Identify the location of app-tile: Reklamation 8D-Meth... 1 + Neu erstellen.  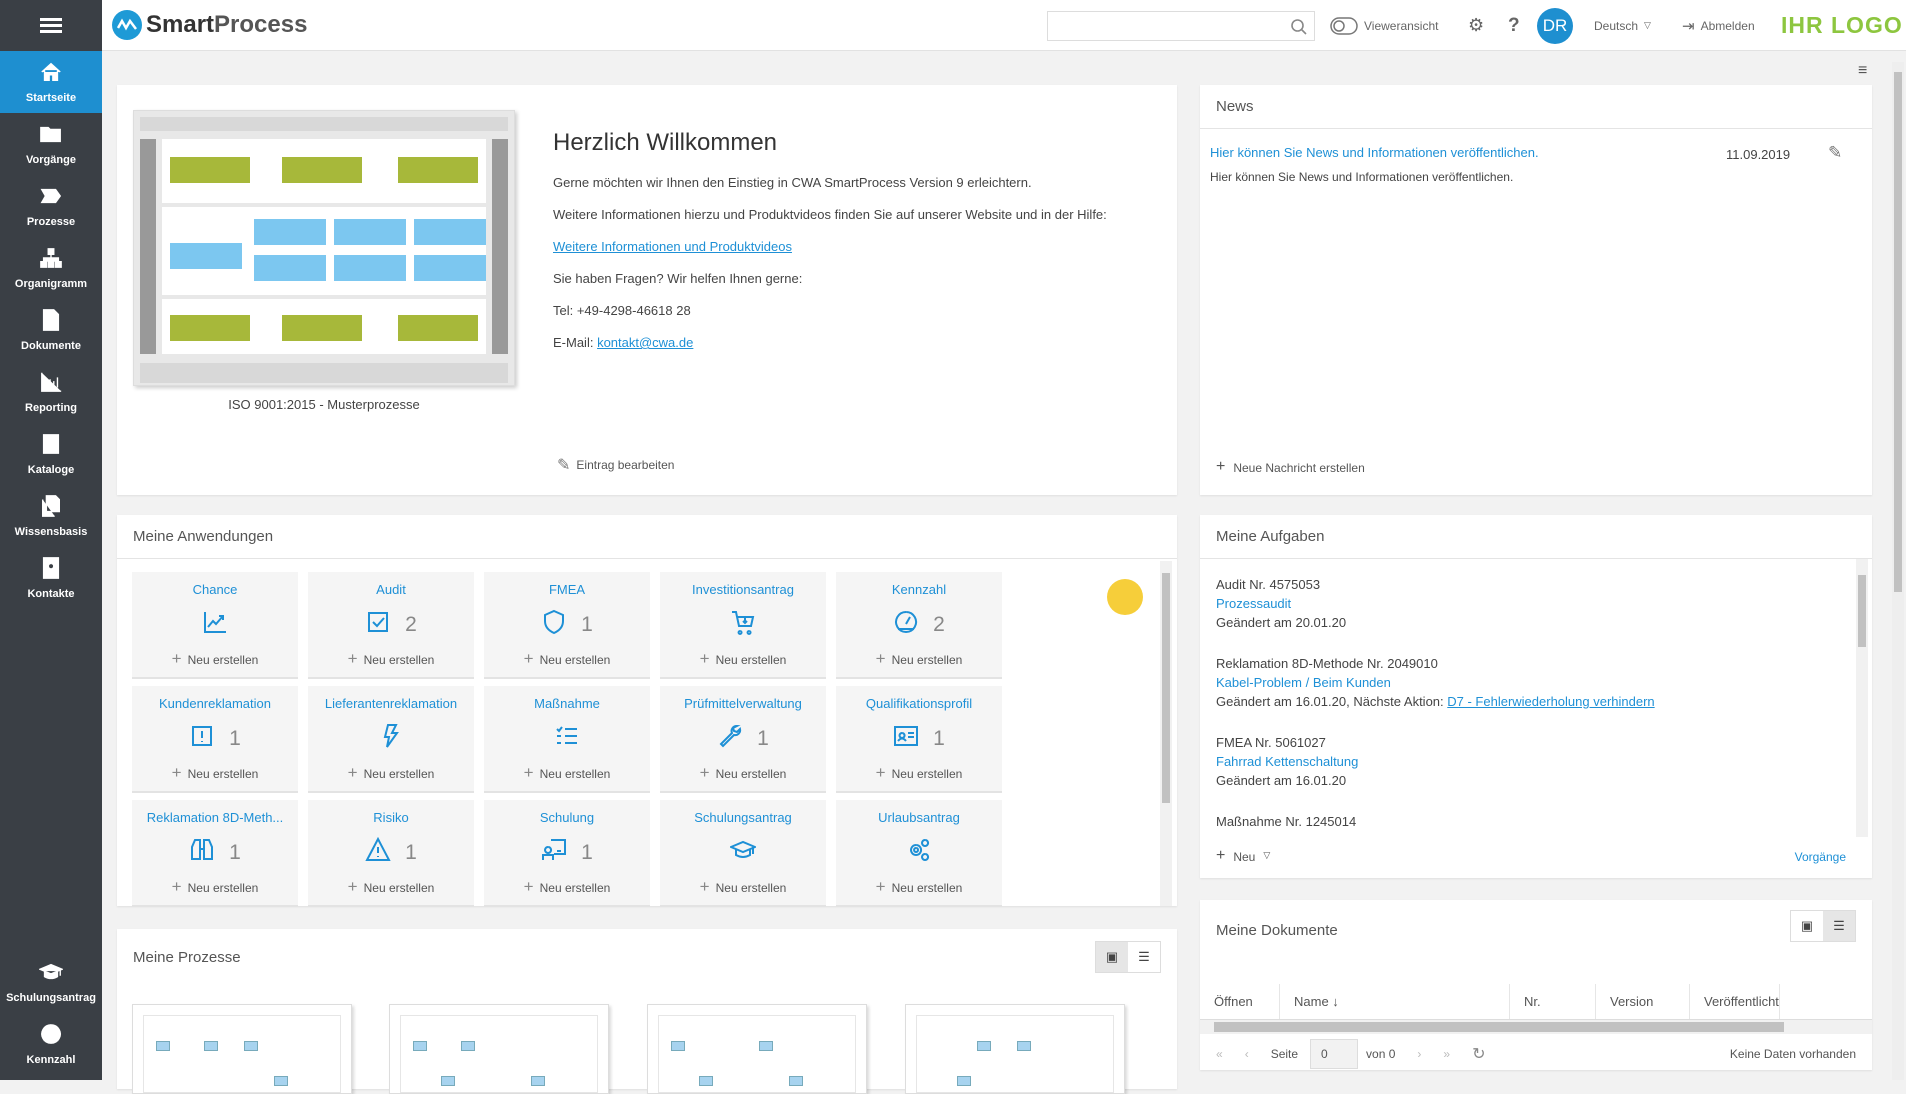
(215, 853).